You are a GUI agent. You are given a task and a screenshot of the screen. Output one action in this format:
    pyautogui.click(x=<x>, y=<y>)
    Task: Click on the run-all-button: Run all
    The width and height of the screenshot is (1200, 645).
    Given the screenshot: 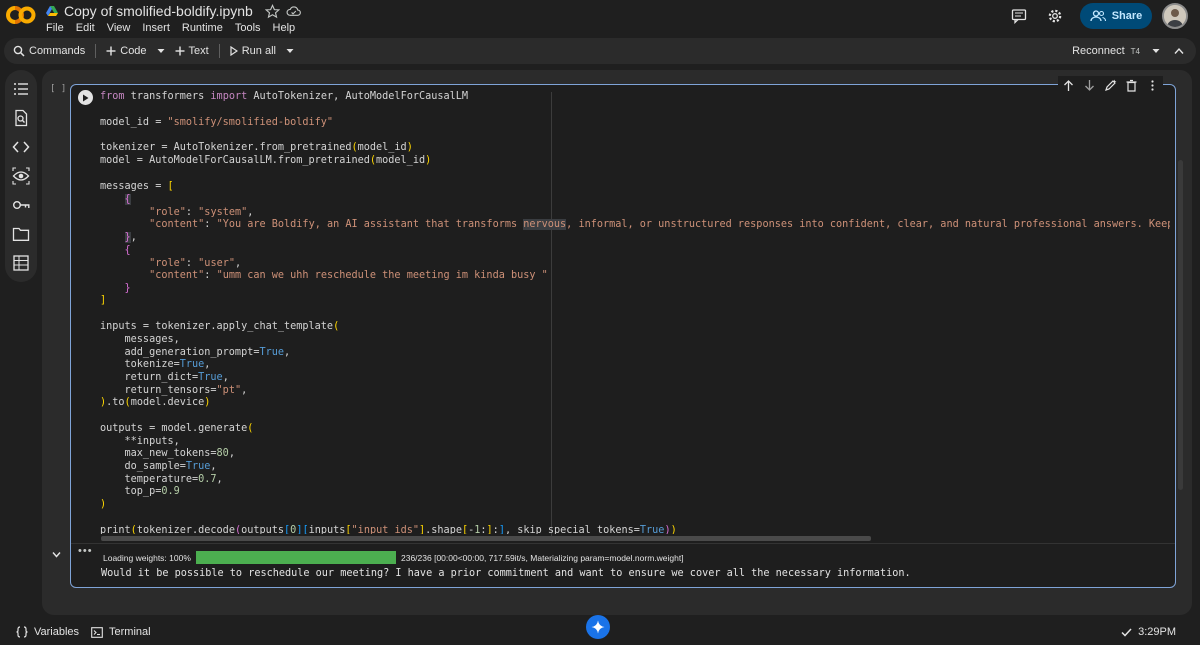 What is the action you would take?
    pyautogui.click(x=253, y=51)
    